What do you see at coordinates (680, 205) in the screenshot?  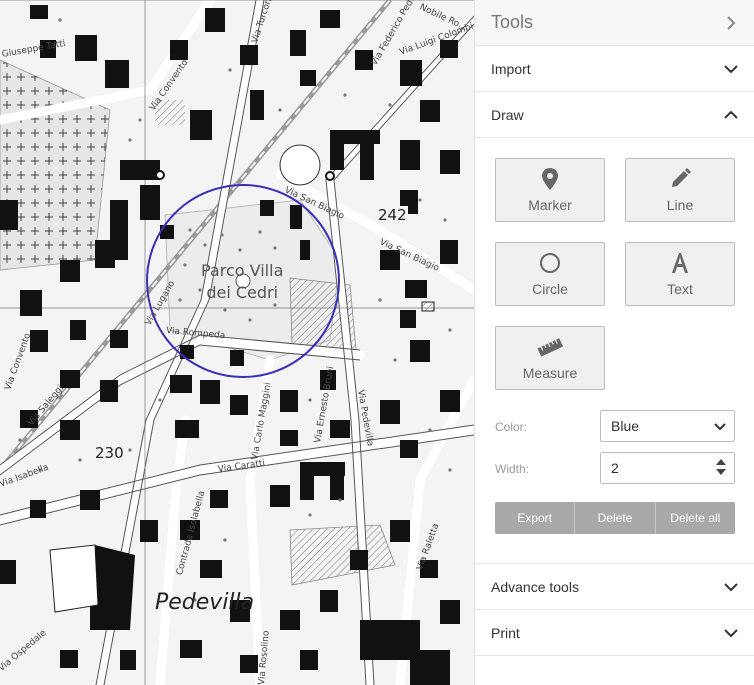 I see `line-label: Line` at bounding box center [680, 205].